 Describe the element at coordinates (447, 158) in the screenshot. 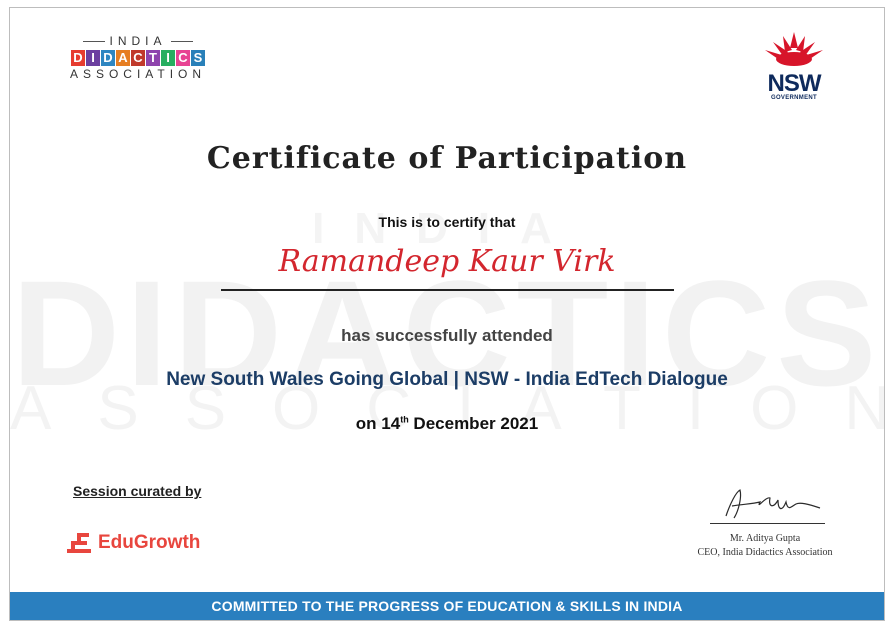

I see `certificate-title: Certificate of Participation` at that location.